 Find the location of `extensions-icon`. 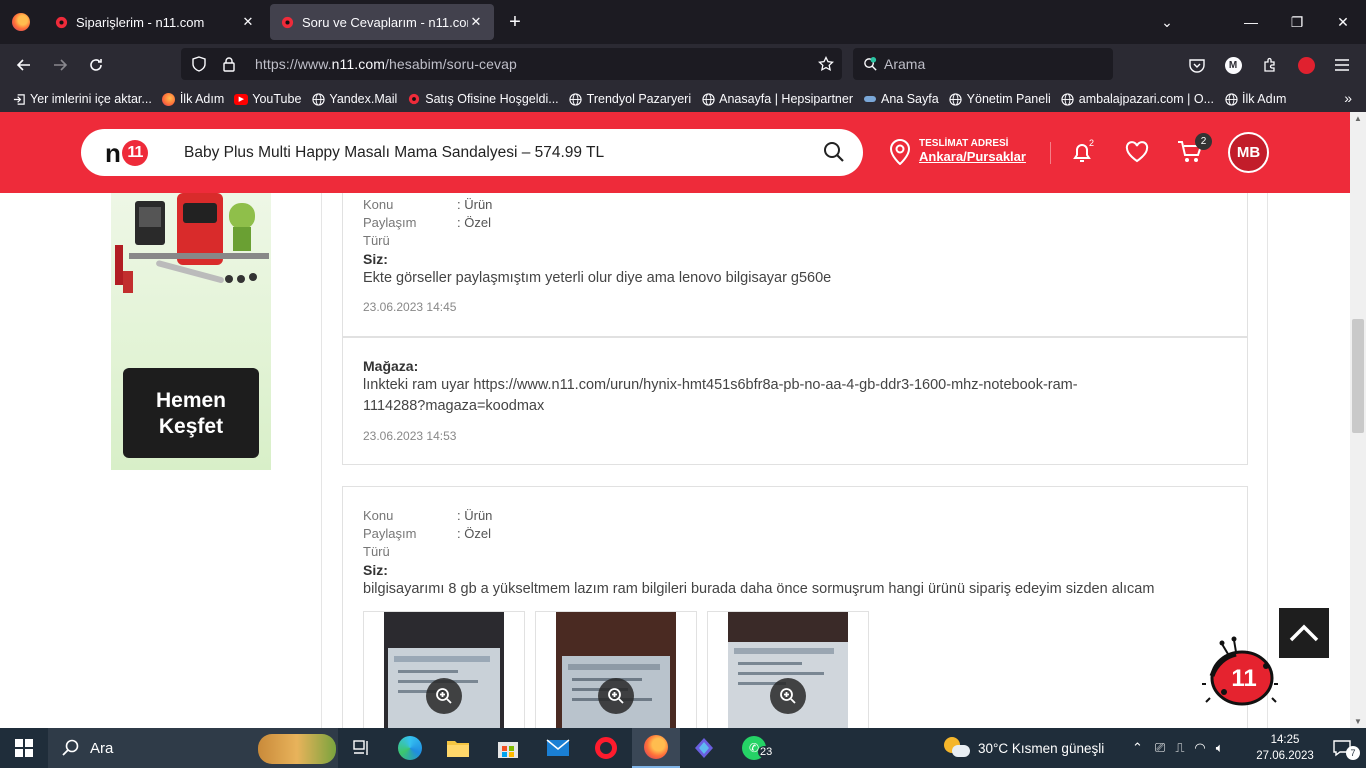

extensions-icon is located at coordinates (1270, 65).